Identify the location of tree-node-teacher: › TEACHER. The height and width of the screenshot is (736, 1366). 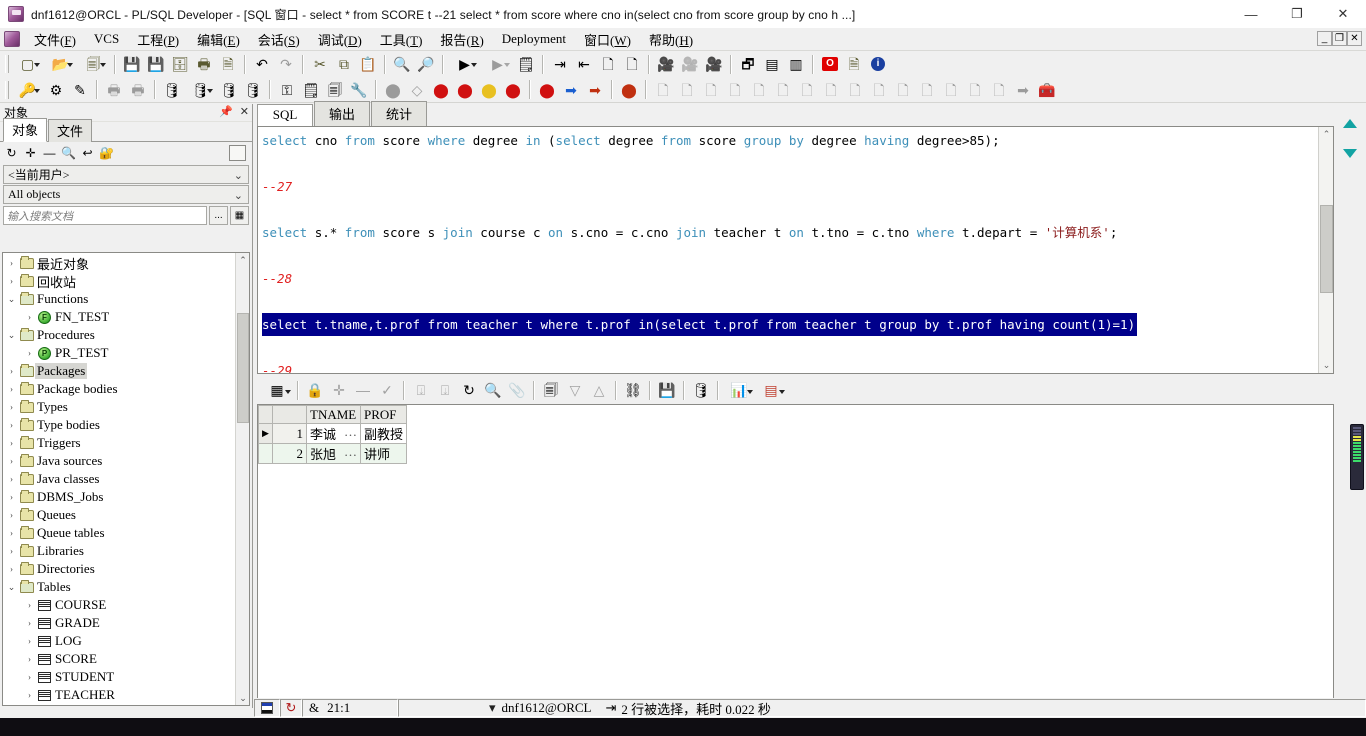
(119, 695).